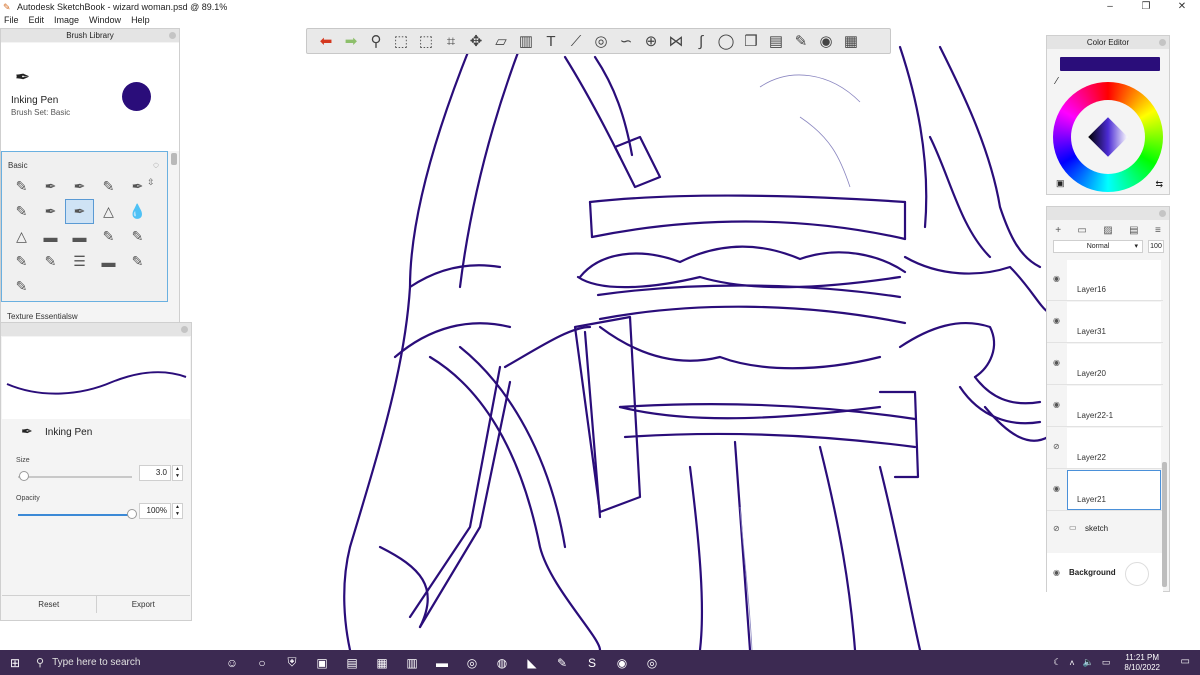  I want to click on reorder-arrows-icon: ⇳, so click(151, 182).